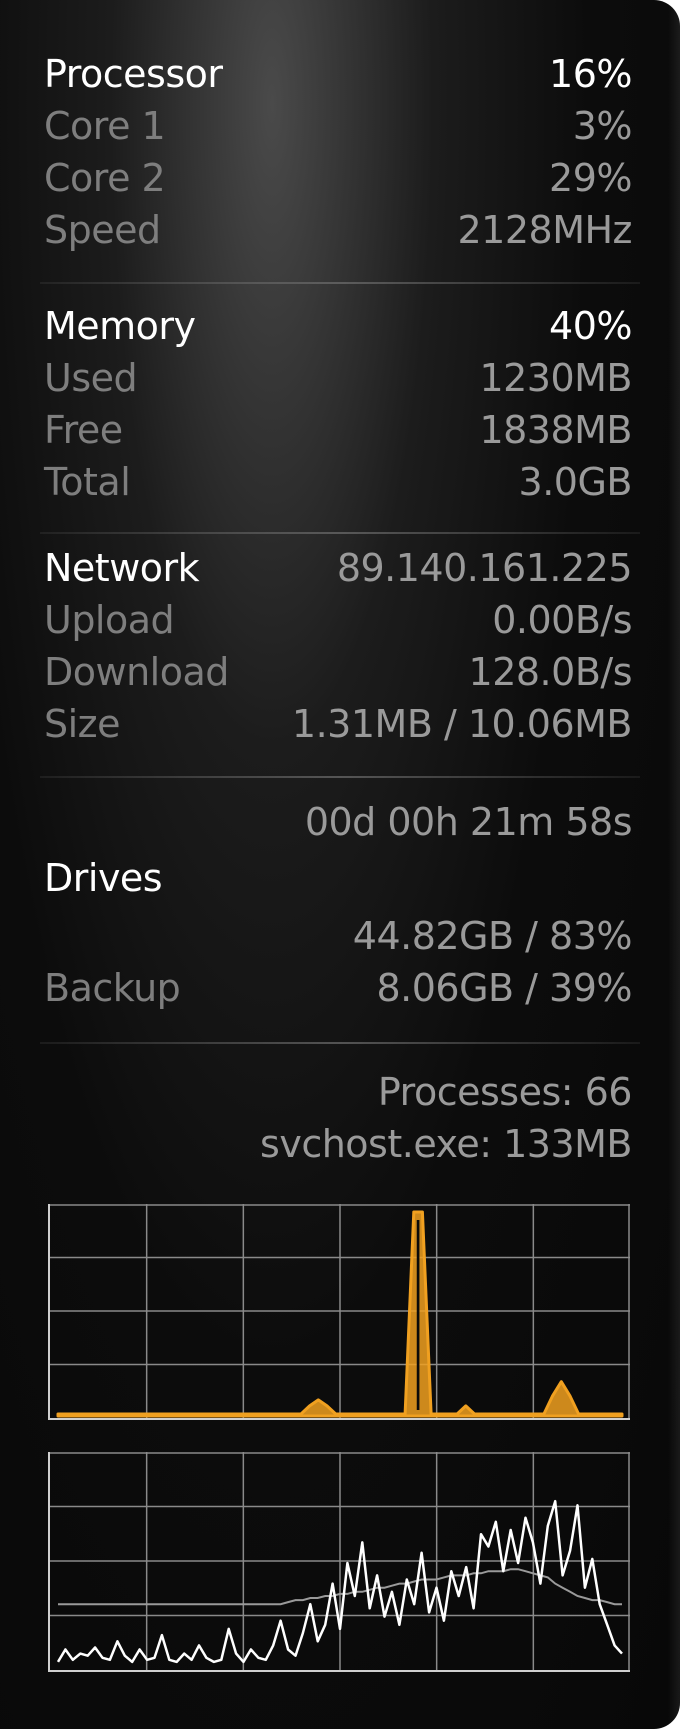 This screenshot has width=680, height=1729. Describe the element at coordinates (102, 230) in the screenshot. I see `speed-label: Speed` at that location.